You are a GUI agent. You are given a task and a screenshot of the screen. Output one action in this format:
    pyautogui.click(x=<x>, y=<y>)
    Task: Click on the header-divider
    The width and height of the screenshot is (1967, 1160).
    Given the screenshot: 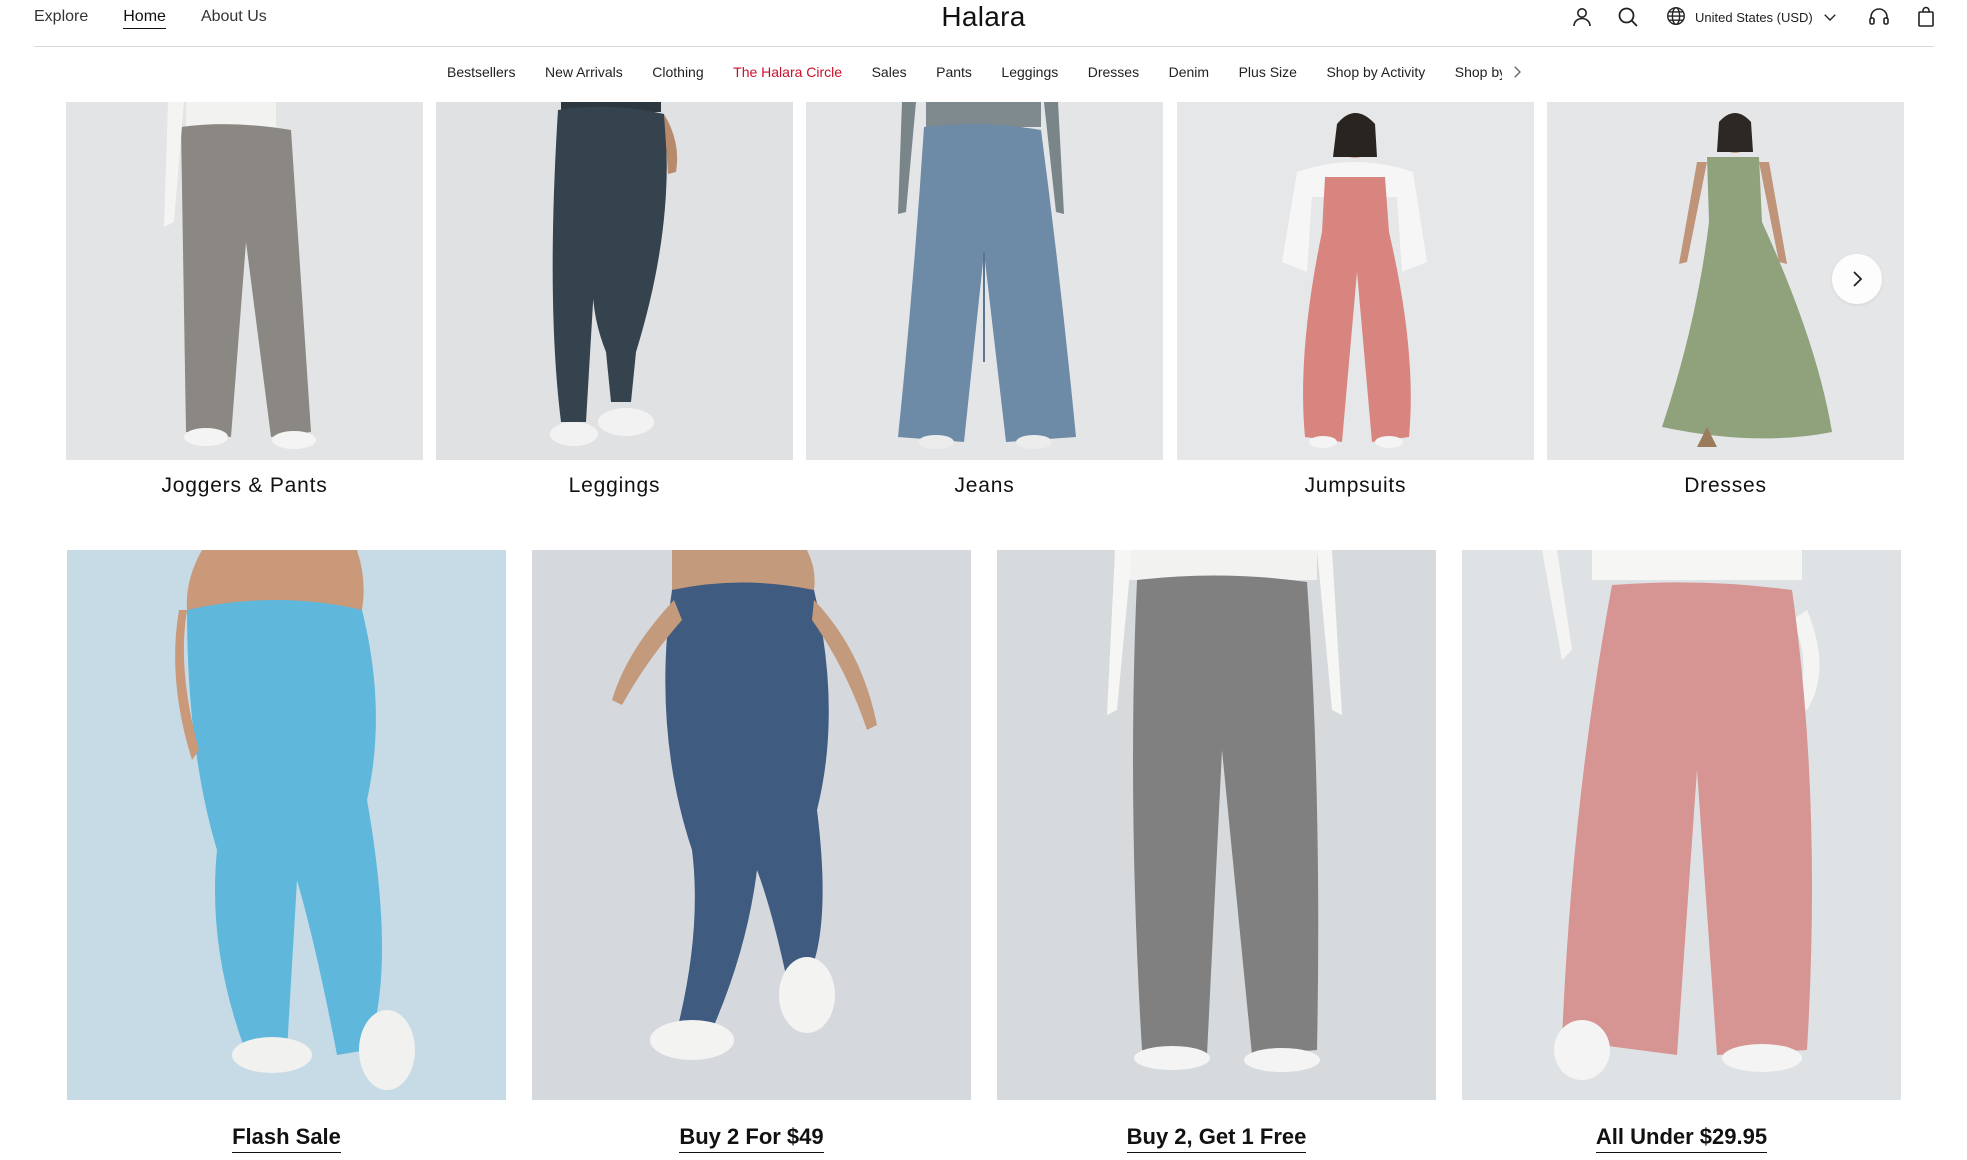 What is the action you would take?
    pyautogui.click(x=984, y=46)
    